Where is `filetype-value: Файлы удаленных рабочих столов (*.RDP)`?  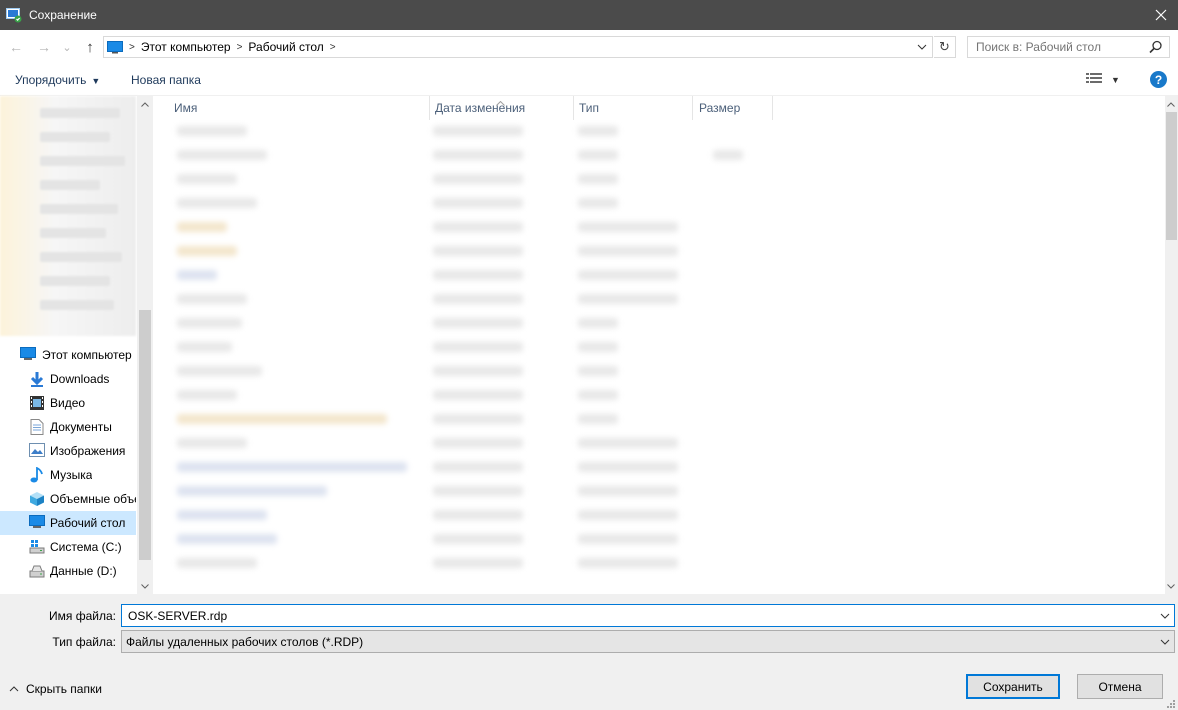 filetype-value: Файлы удаленных рабочих столов (*.RDP) is located at coordinates (245, 641).